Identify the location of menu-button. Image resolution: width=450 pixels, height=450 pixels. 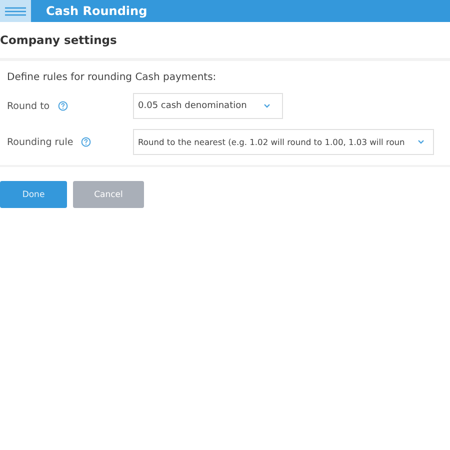
(15, 11).